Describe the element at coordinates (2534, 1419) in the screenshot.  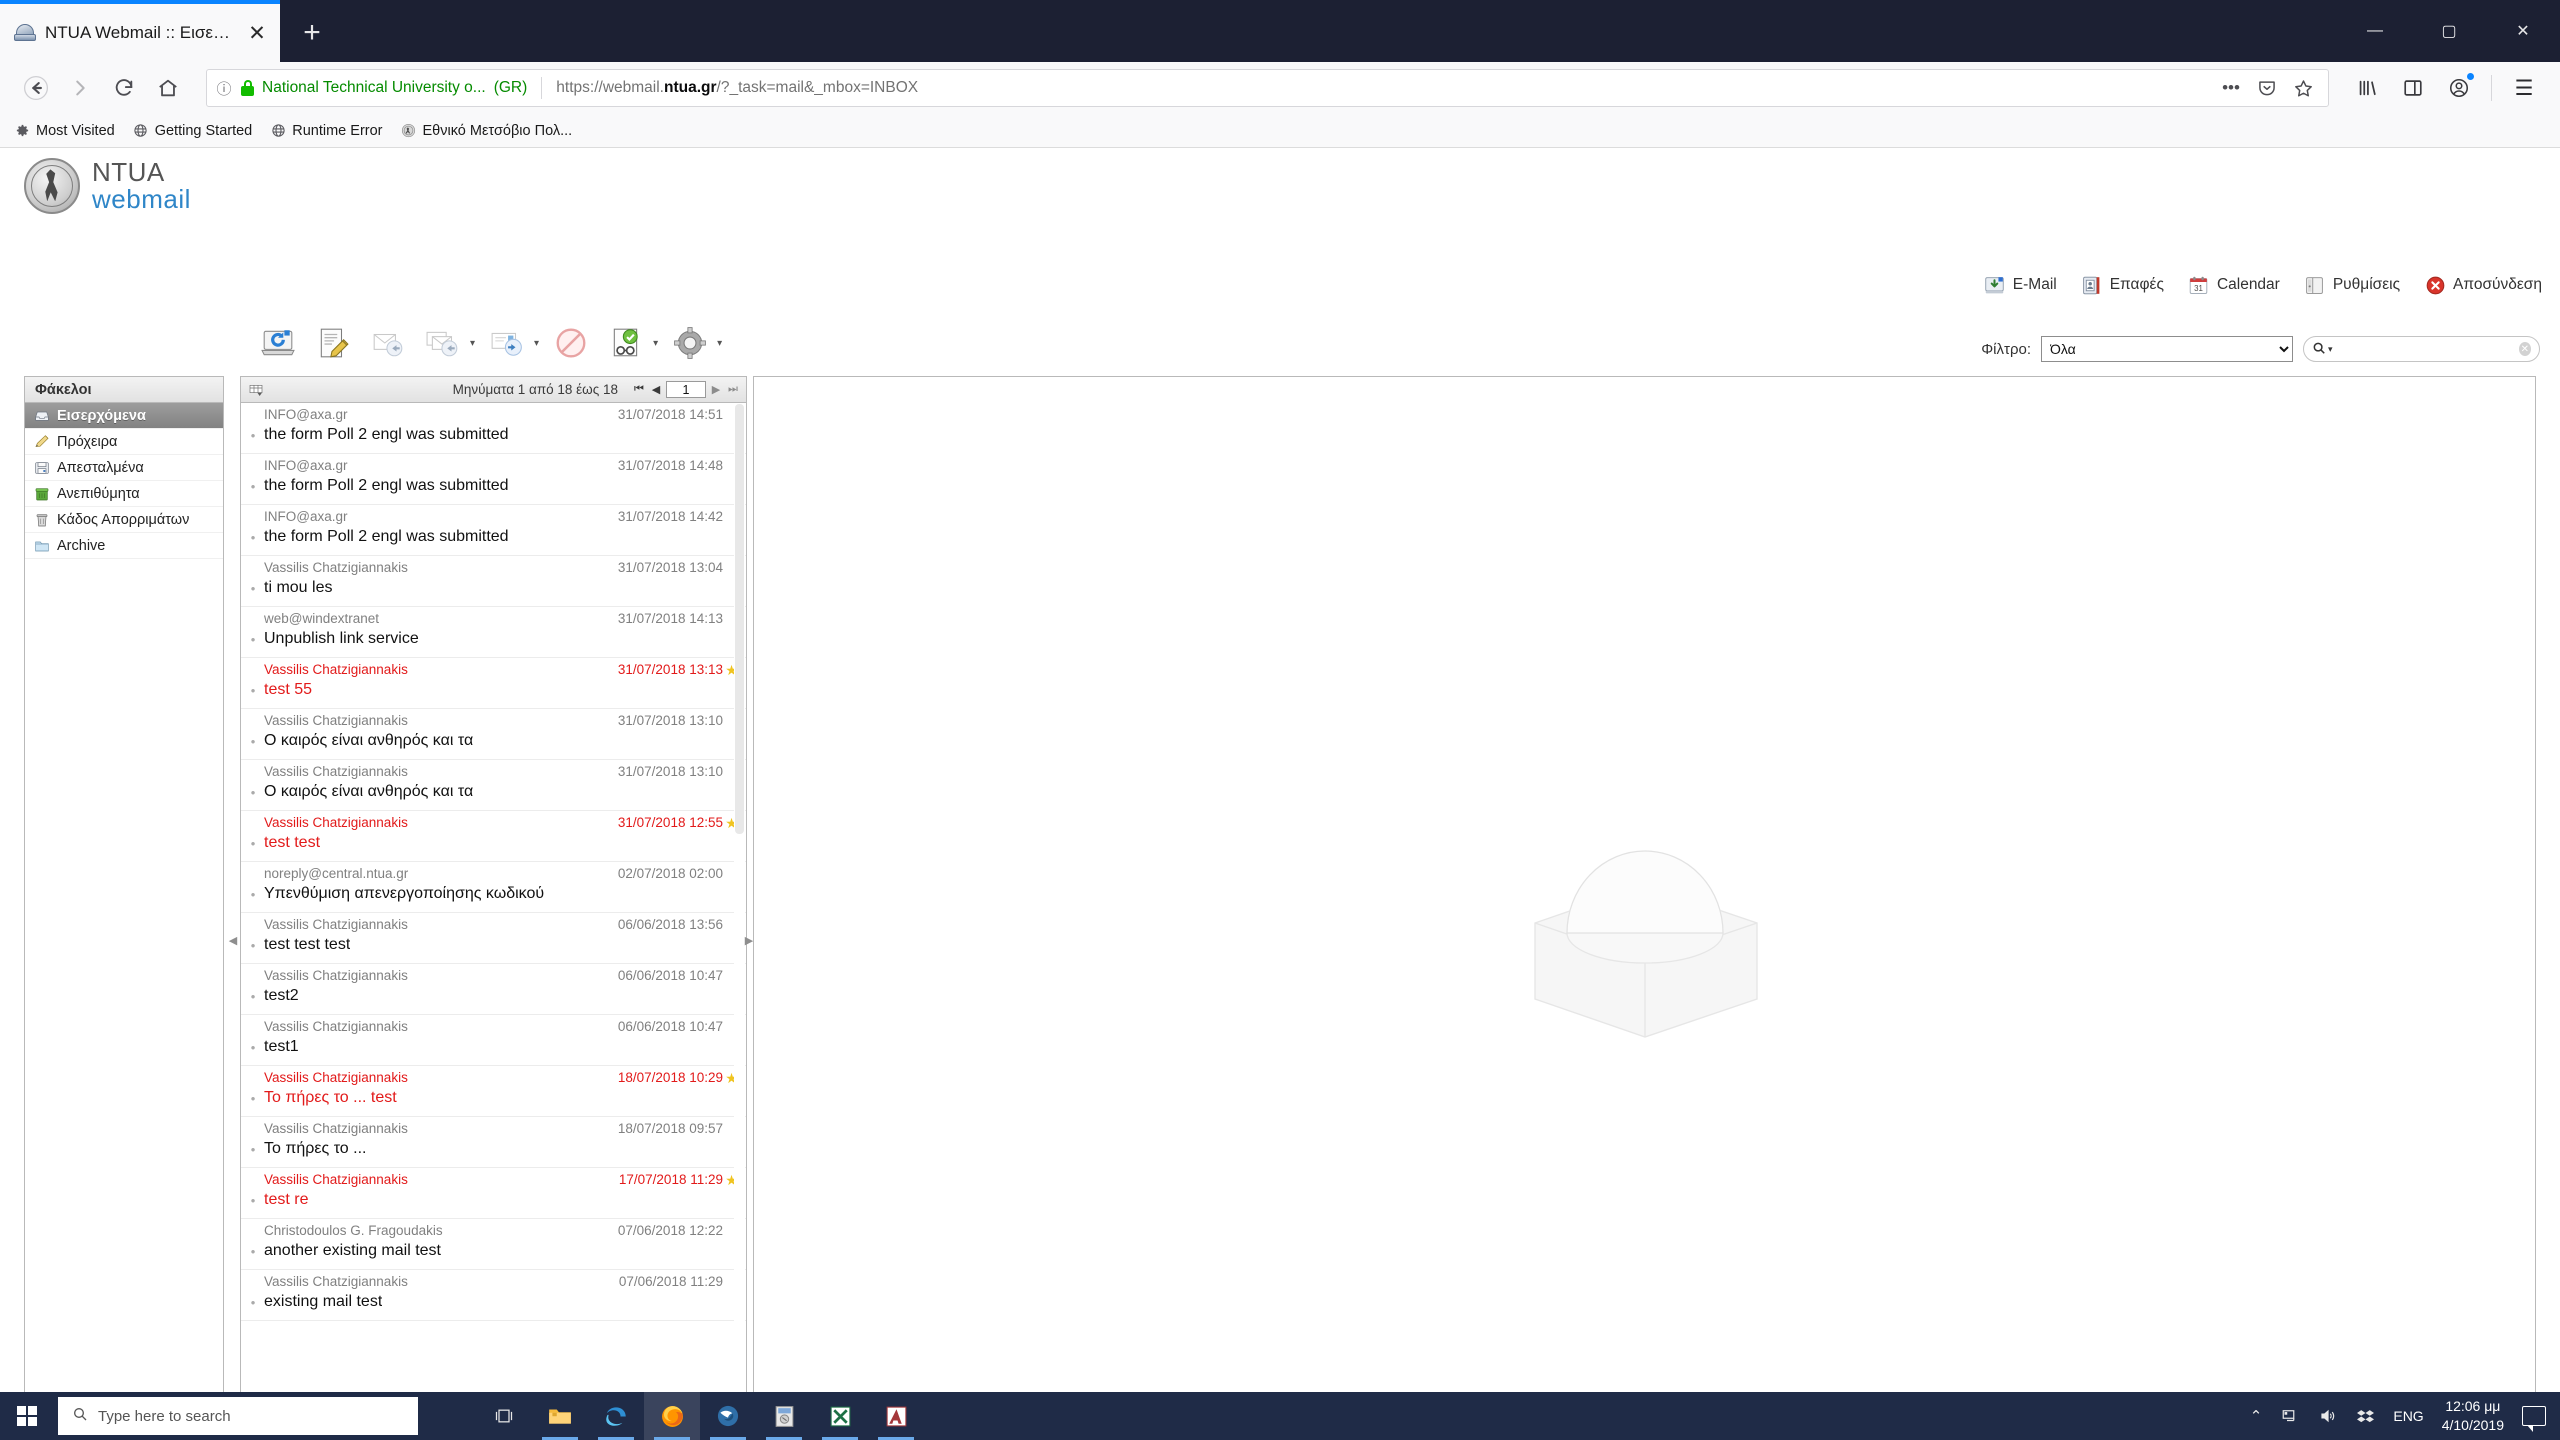
I see `action-center-icon` at that location.